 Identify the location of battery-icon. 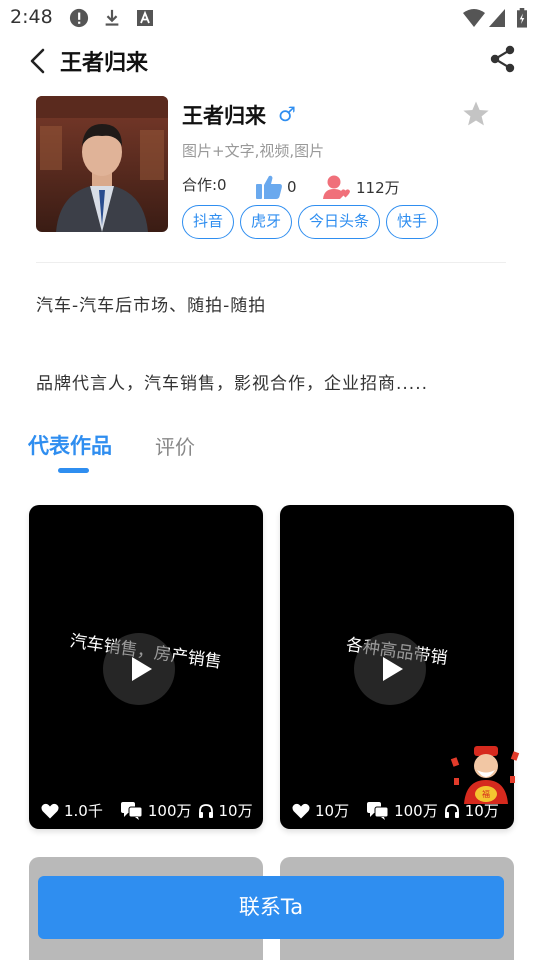
(522, 18).